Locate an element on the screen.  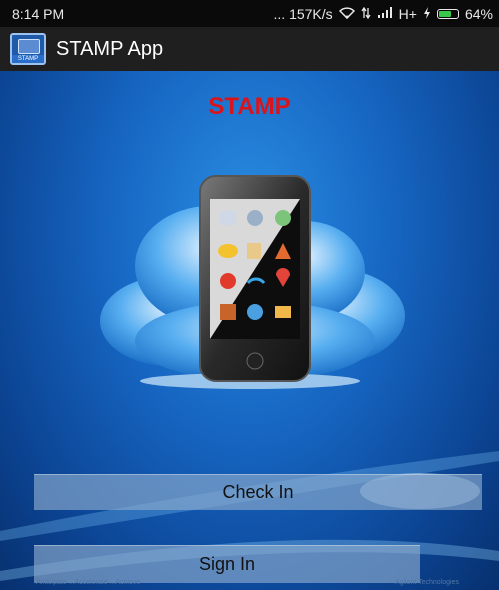
app-title: STAMP App is located at coordinates (110, 48).